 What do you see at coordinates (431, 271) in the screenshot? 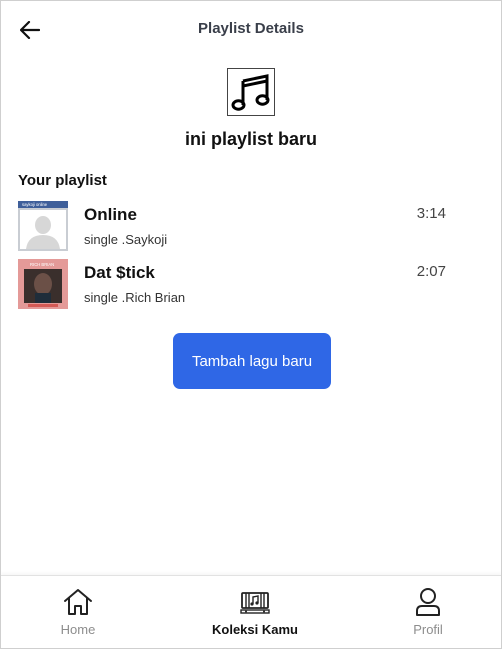
I see `song-duration: 2:07` at bounding box center [431, 271].